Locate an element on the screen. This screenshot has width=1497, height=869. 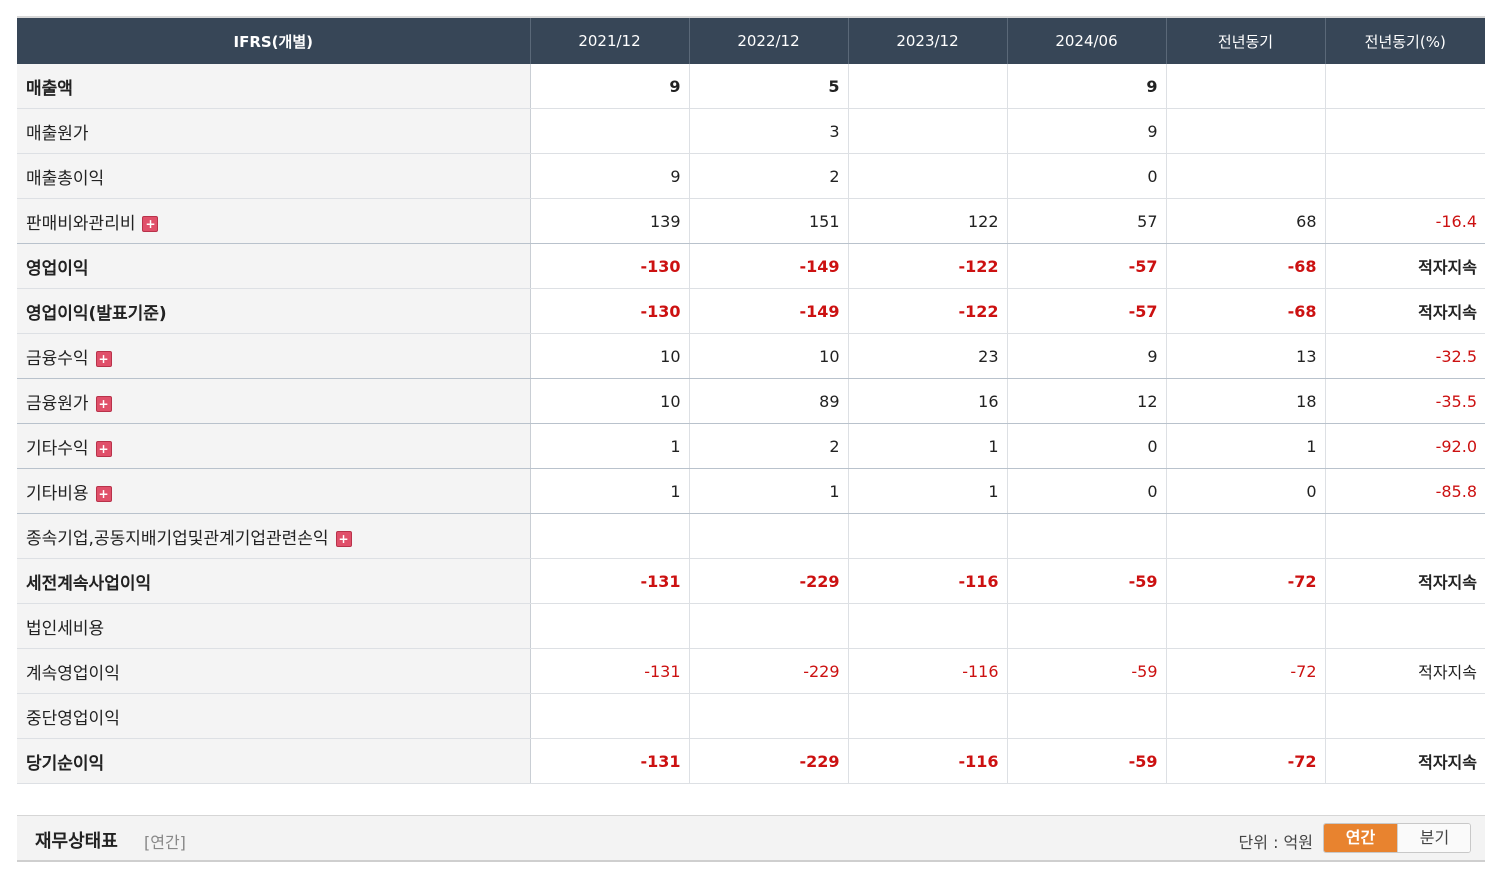
table-row: 종속기업,공동지배기업및관계기업관련손익 + is located at coordinates (751, 536).